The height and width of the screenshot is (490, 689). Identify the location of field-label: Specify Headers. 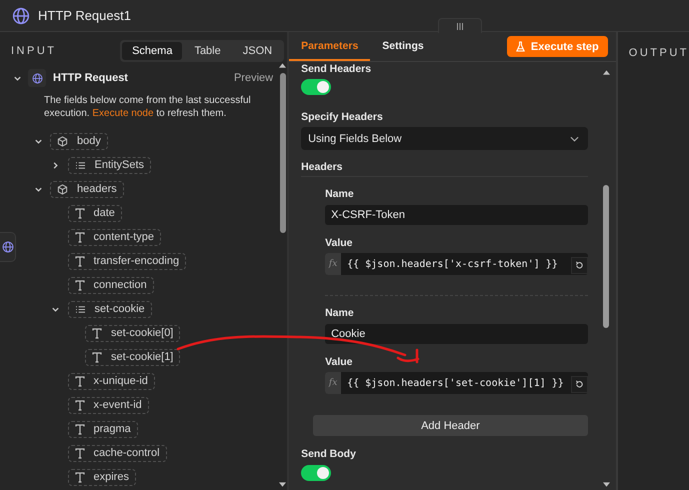
(342, 117).